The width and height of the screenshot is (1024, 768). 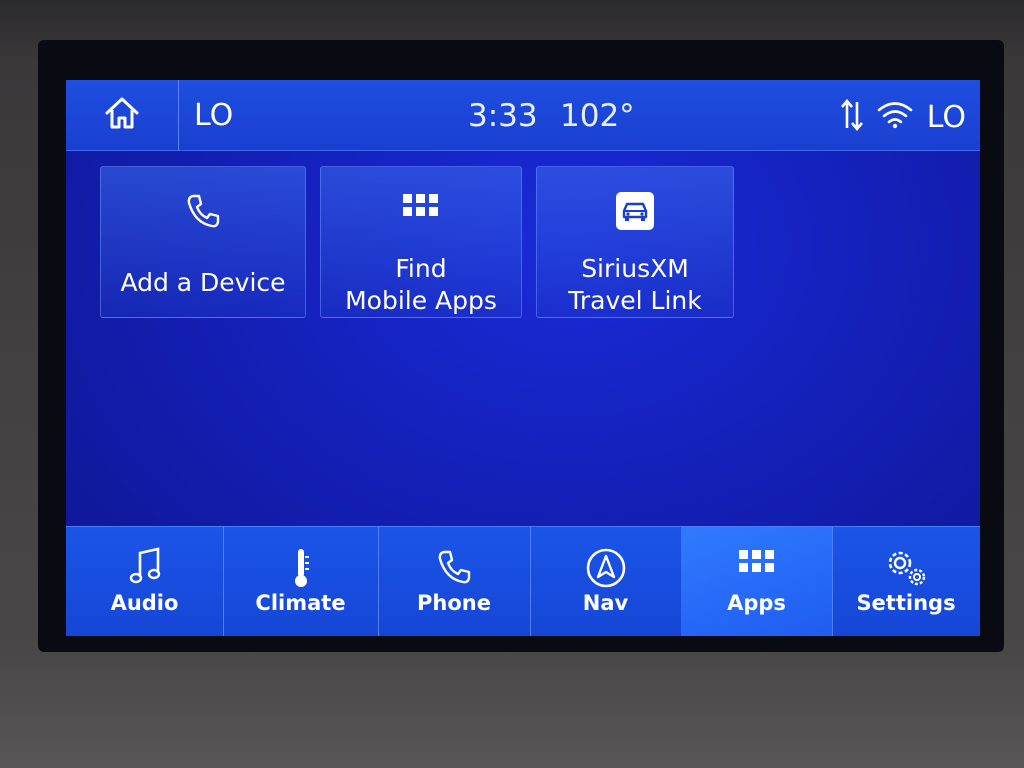 I want to click on nav-climate: Climate, so click(x=301, y=581).